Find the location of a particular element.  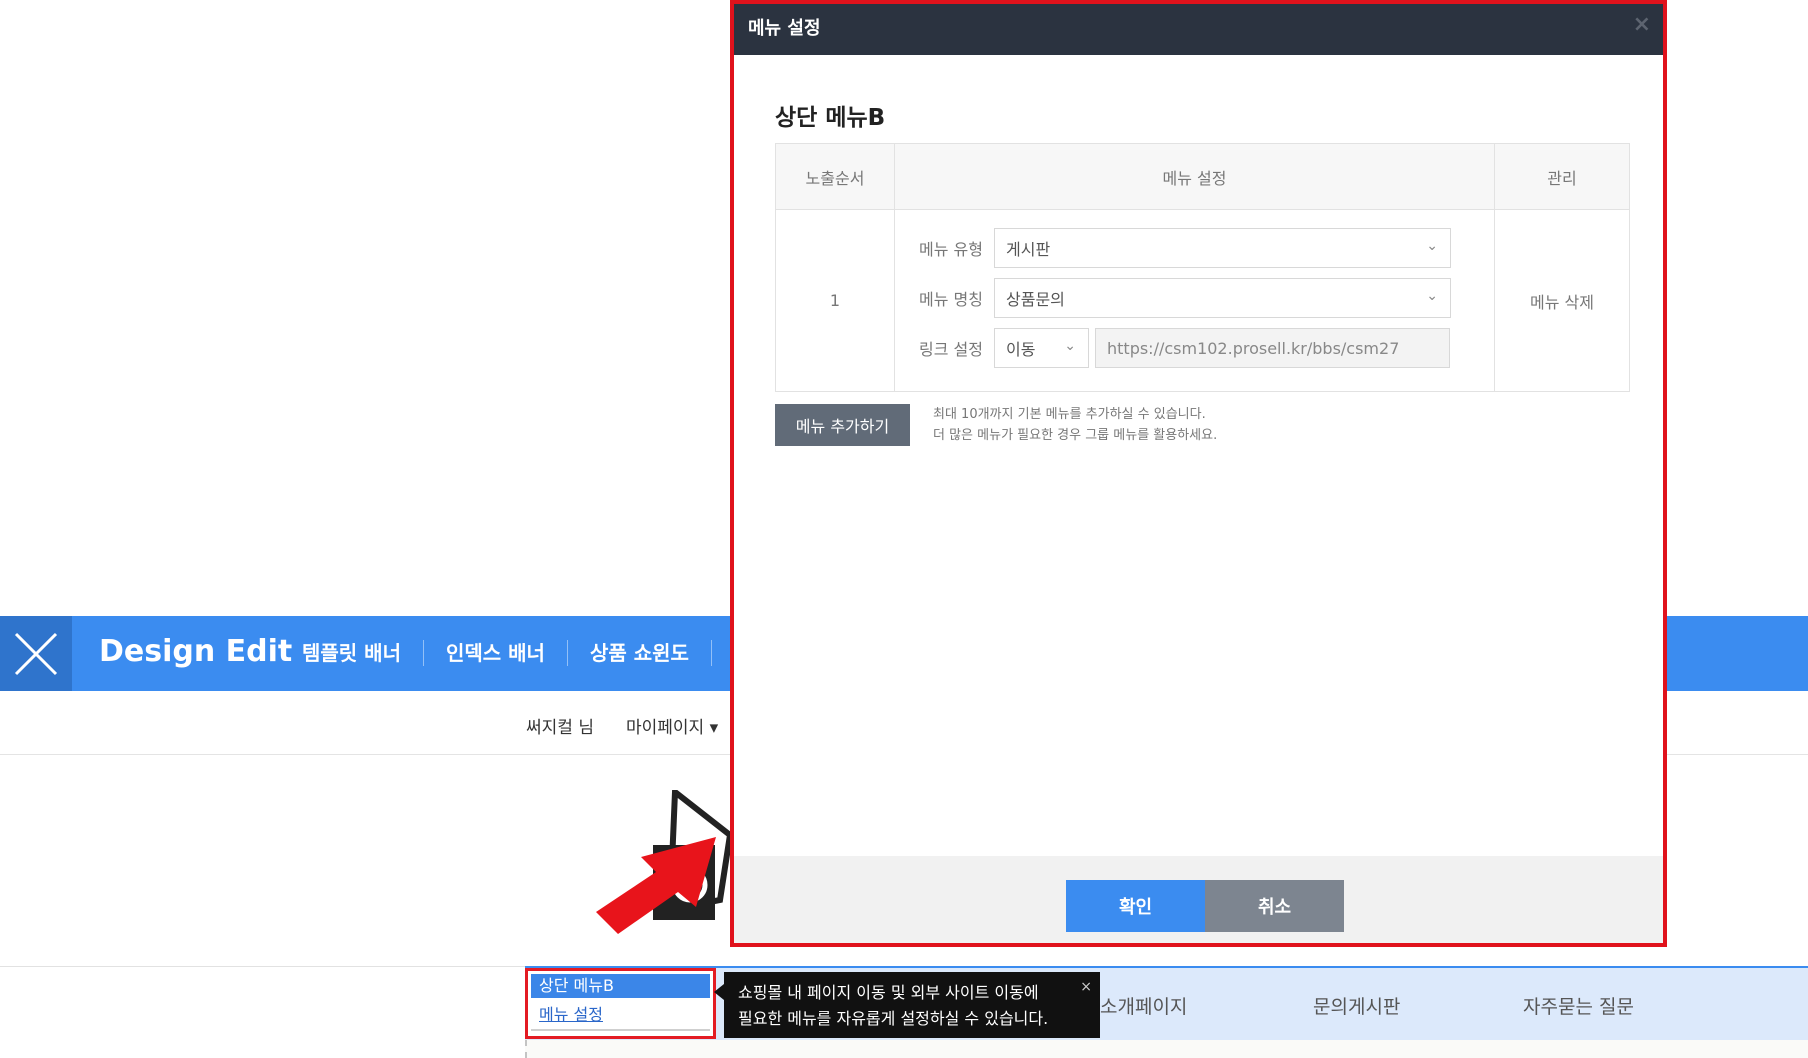

link-url-field: https://csm102.prosell.kr/bbs/csm27 is located at coordinates (1272, 348).